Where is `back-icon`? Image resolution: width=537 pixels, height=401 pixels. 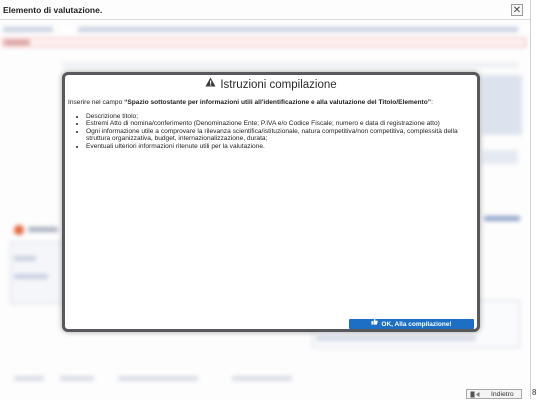 back-icon is located at coordinates (477, 396).